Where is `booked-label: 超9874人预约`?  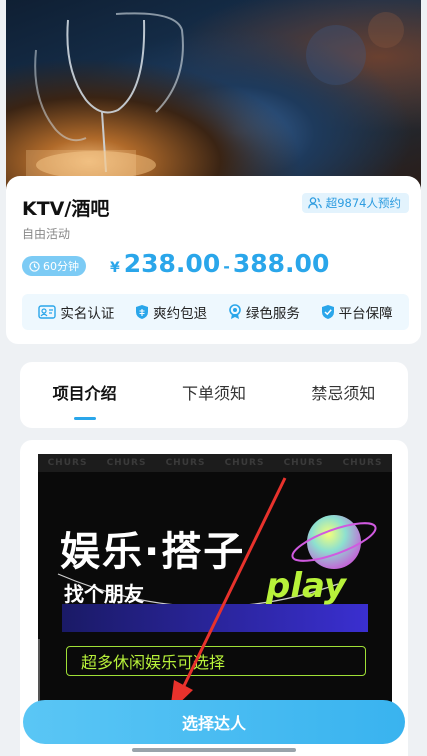 booked-label: 超9874人预约 is located at coordinates (363, 203).